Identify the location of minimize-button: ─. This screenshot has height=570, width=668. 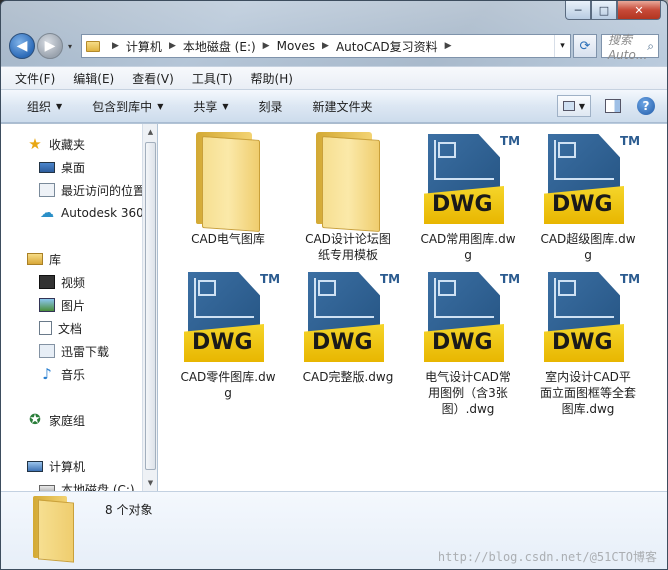
(578, 10).